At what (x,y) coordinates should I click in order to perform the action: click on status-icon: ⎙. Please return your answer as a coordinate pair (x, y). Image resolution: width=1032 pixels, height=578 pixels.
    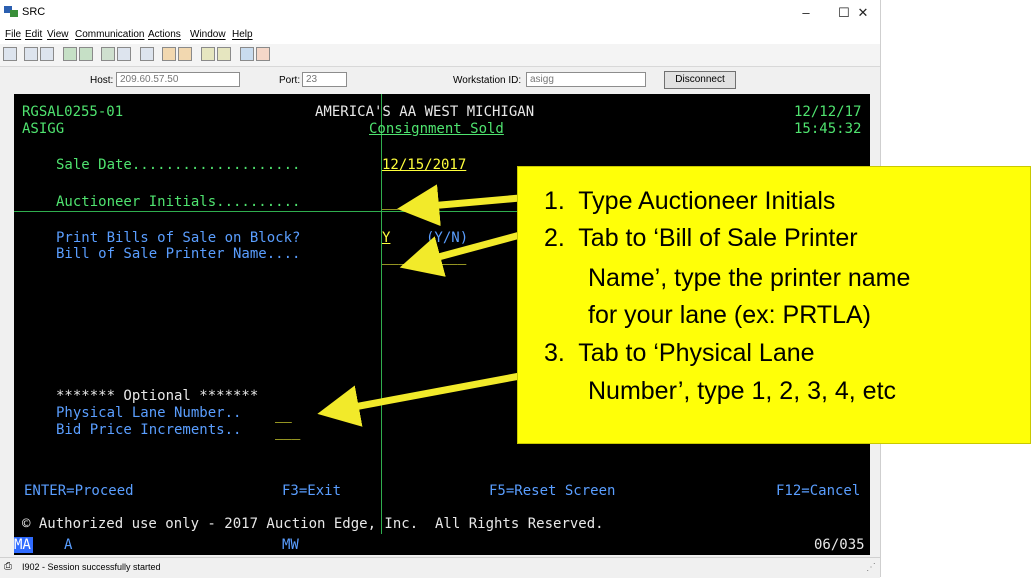
    Looking at the image, I should click on (8, 566).